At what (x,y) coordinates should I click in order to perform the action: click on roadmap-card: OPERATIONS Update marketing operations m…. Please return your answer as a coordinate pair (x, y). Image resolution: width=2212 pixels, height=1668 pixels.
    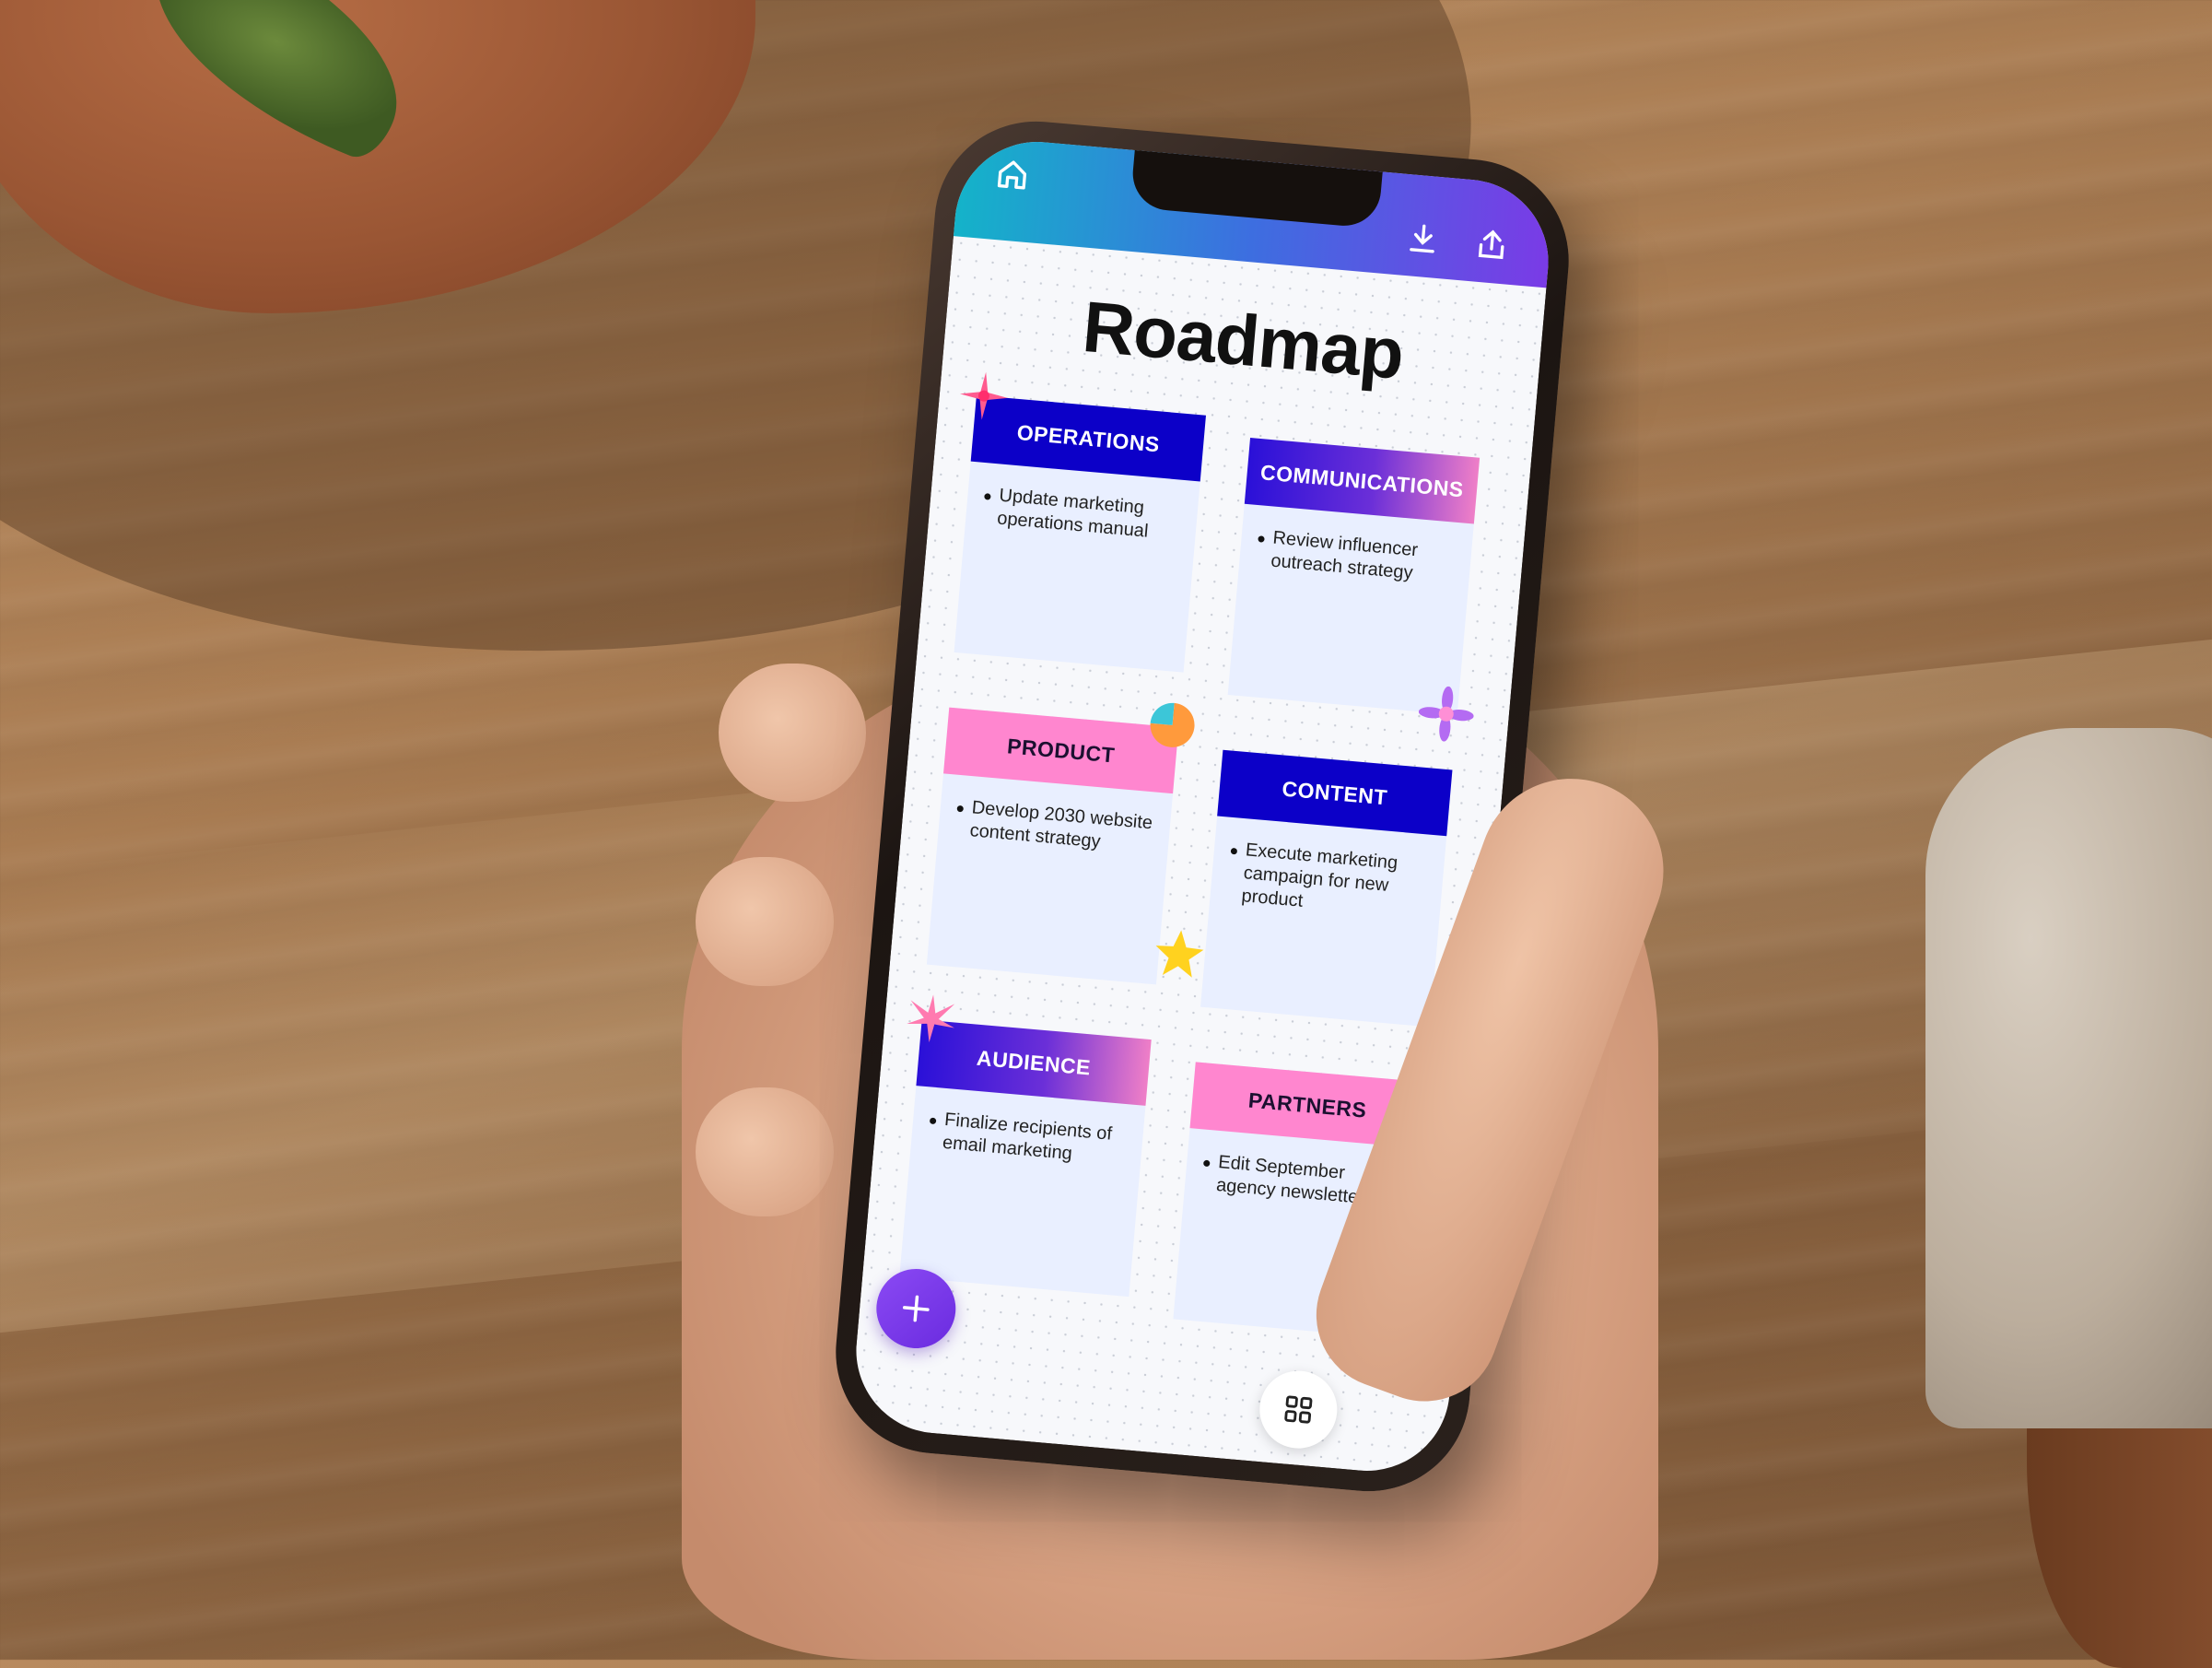
    Looking at the image, I should click on (1080, 533).